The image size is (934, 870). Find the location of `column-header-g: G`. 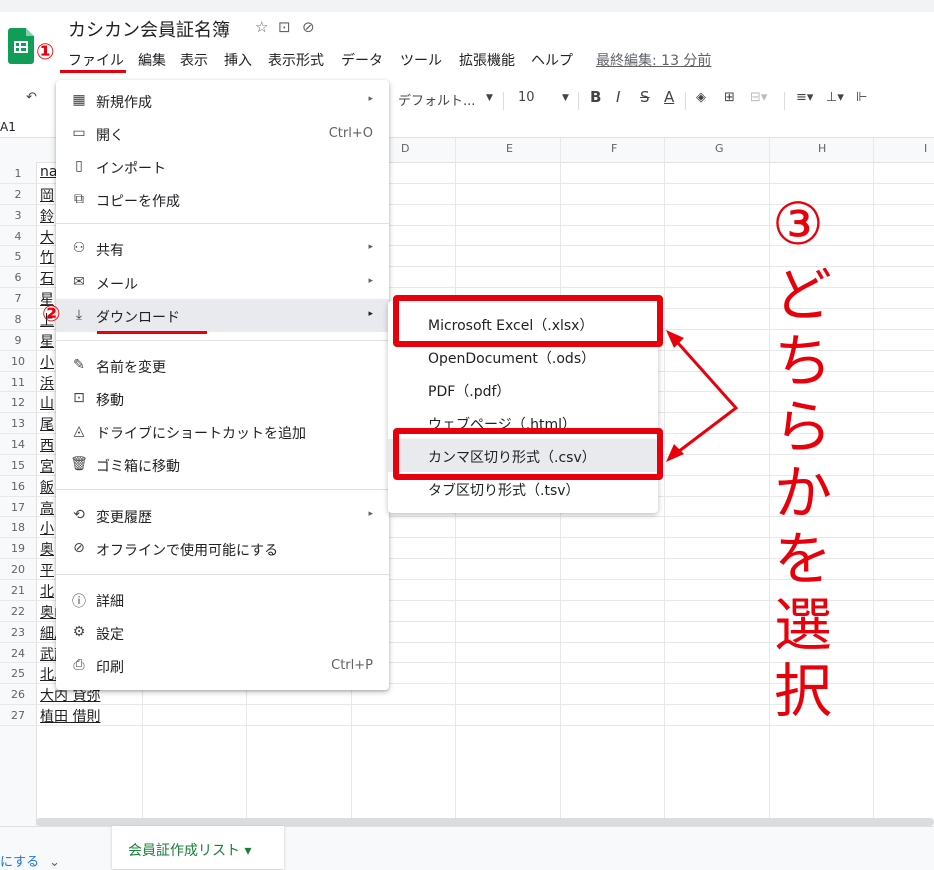

column-header-g: G is located at coordinates (719, 148).